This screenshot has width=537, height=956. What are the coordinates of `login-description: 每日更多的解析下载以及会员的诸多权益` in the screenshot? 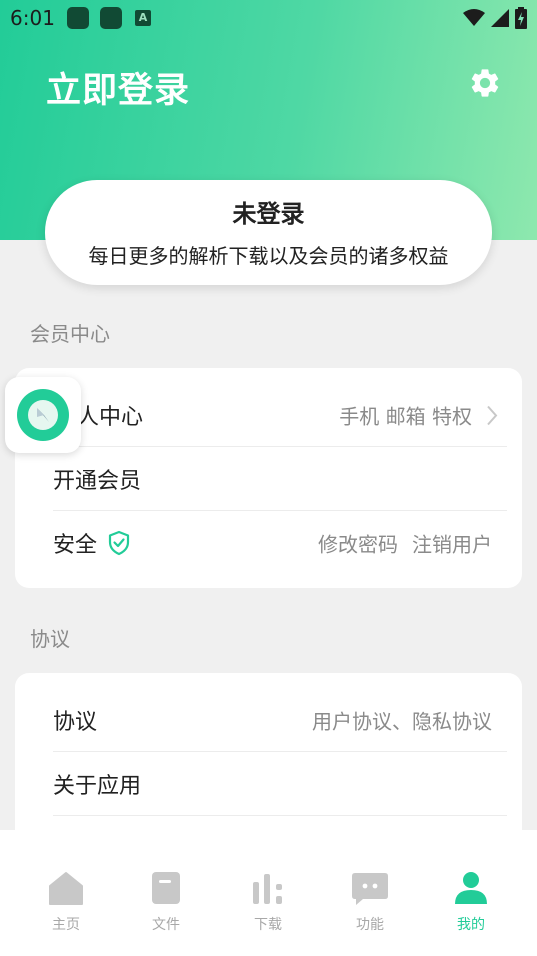 It's located at (268, 256).